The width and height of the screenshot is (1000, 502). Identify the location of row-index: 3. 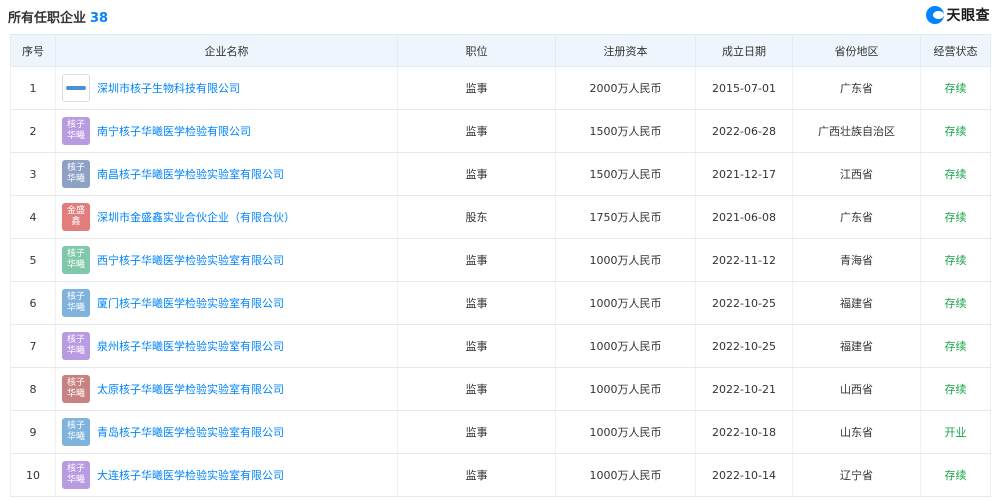
(33, 174).